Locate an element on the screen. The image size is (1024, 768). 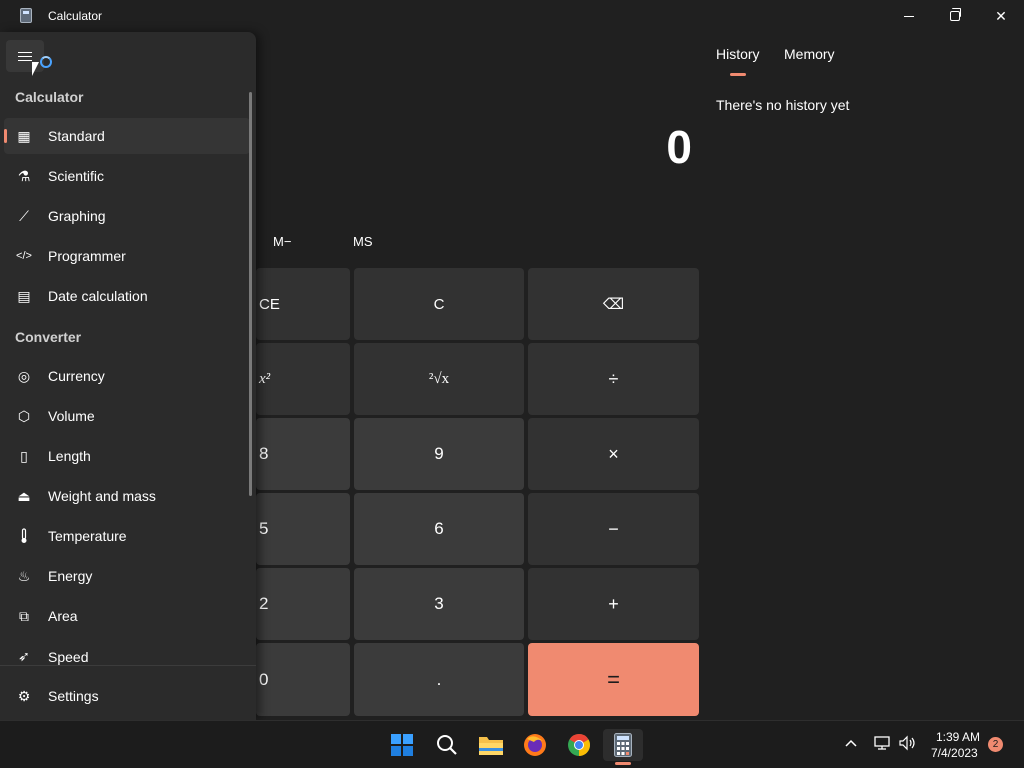
converter-section-heading: Converter is located at coordinates (48, 337).